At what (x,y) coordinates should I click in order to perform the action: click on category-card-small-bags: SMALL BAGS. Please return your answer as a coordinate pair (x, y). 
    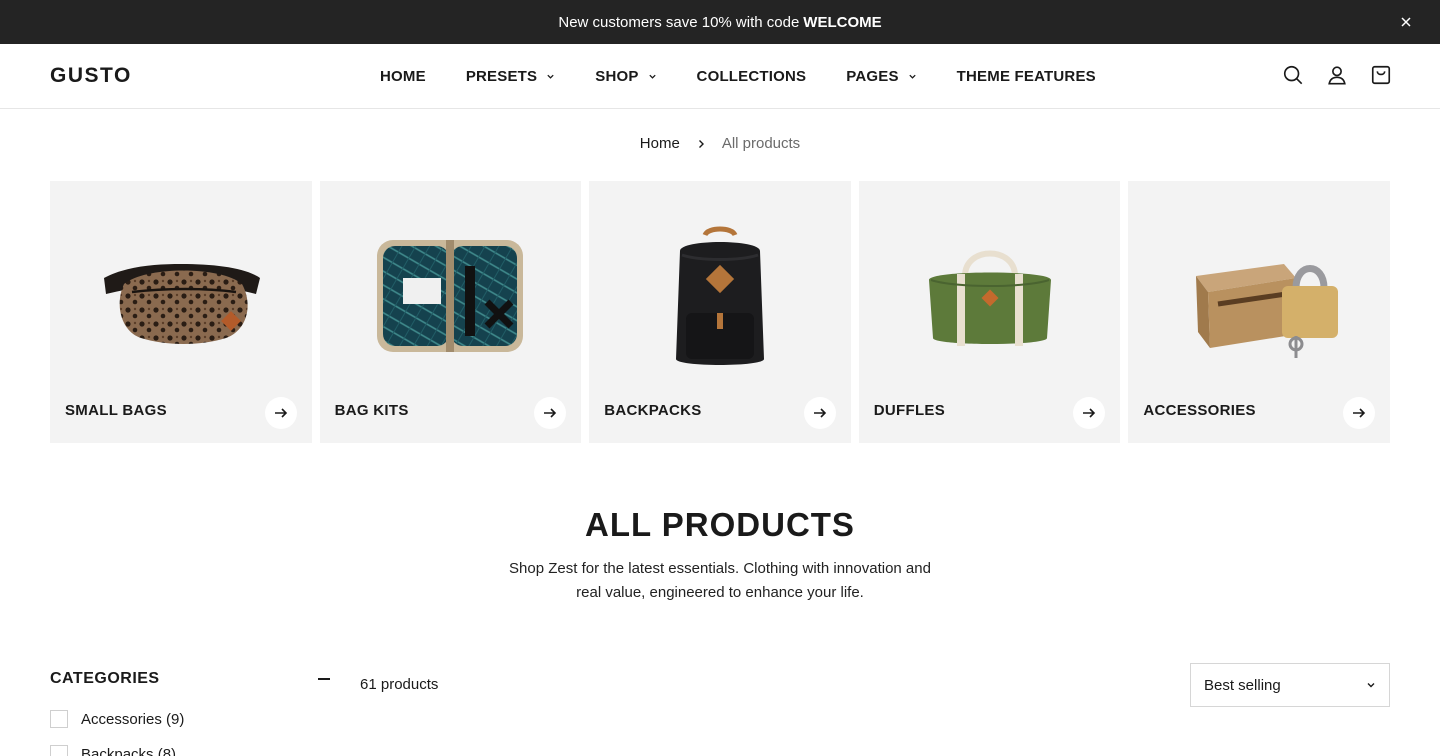
    Looking at the image, I should click on (181, 312).